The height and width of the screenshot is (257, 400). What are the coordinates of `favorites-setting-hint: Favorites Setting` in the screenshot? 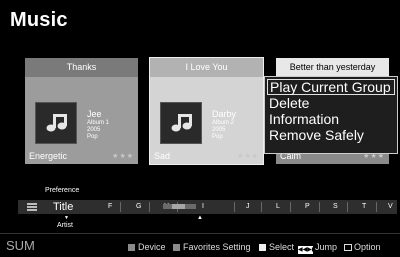 It's located at (212, 247).